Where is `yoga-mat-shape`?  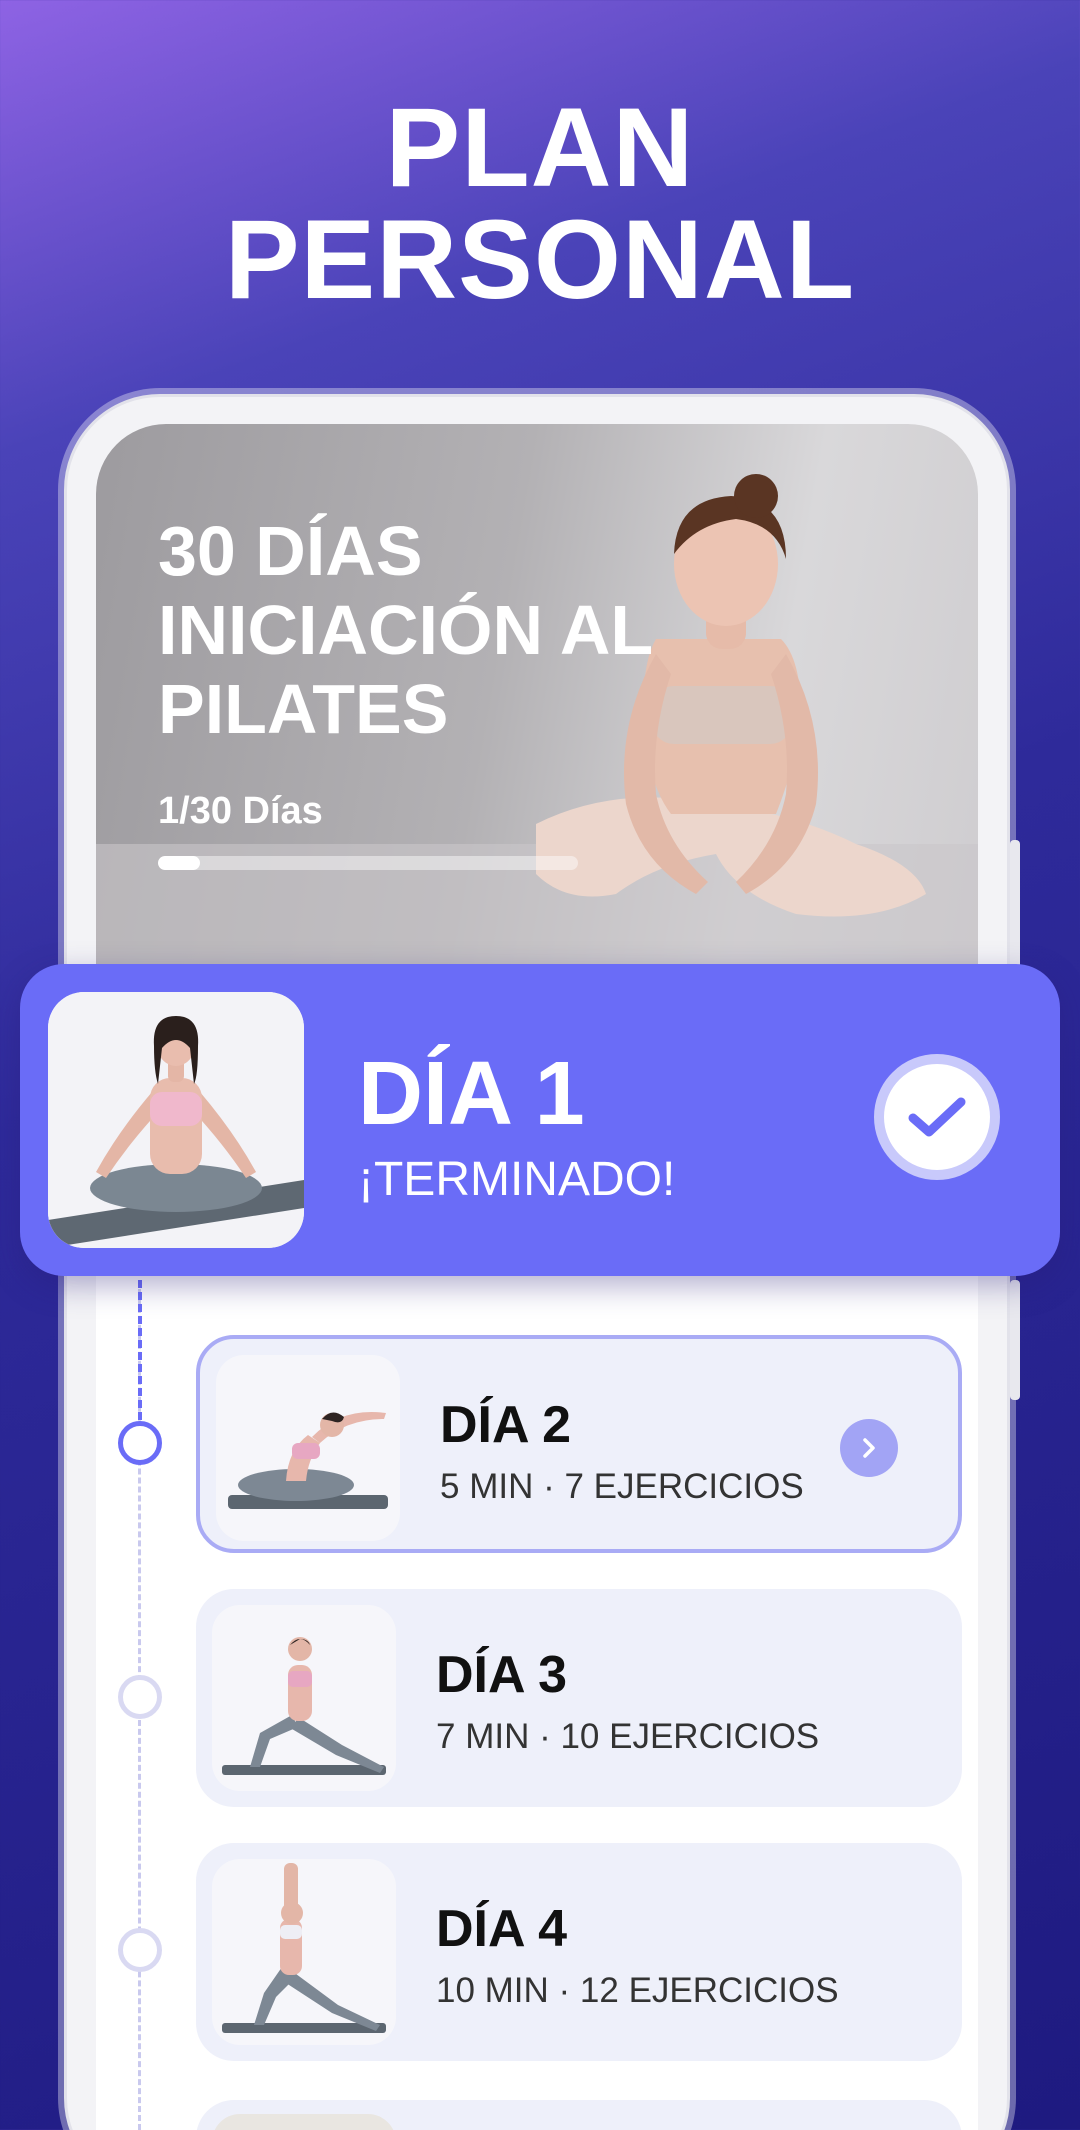
yoga-mat-shape is located at coordinates (304, 1770).